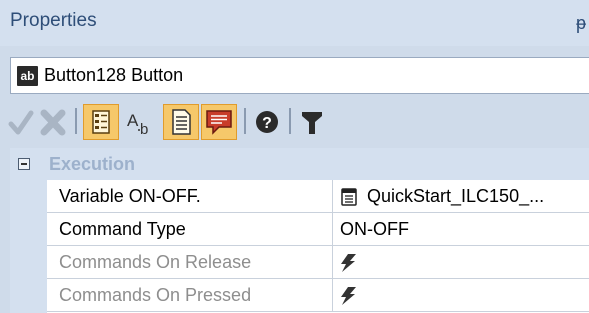  I want to click on object-selector: ab Button128 Button, so click(299, 75).